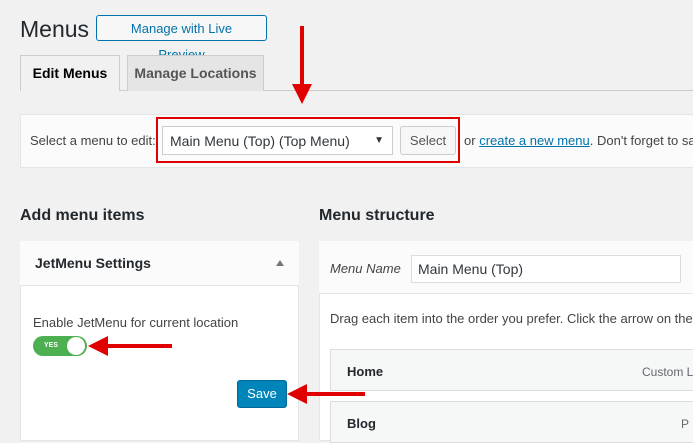 The height and width of the screenshot is (443, 693). What do you see at coordinates (93, 140) in the screenshot?
I see `select-menu-label: Select a menu to edit:` at bounding box center [93, 140].